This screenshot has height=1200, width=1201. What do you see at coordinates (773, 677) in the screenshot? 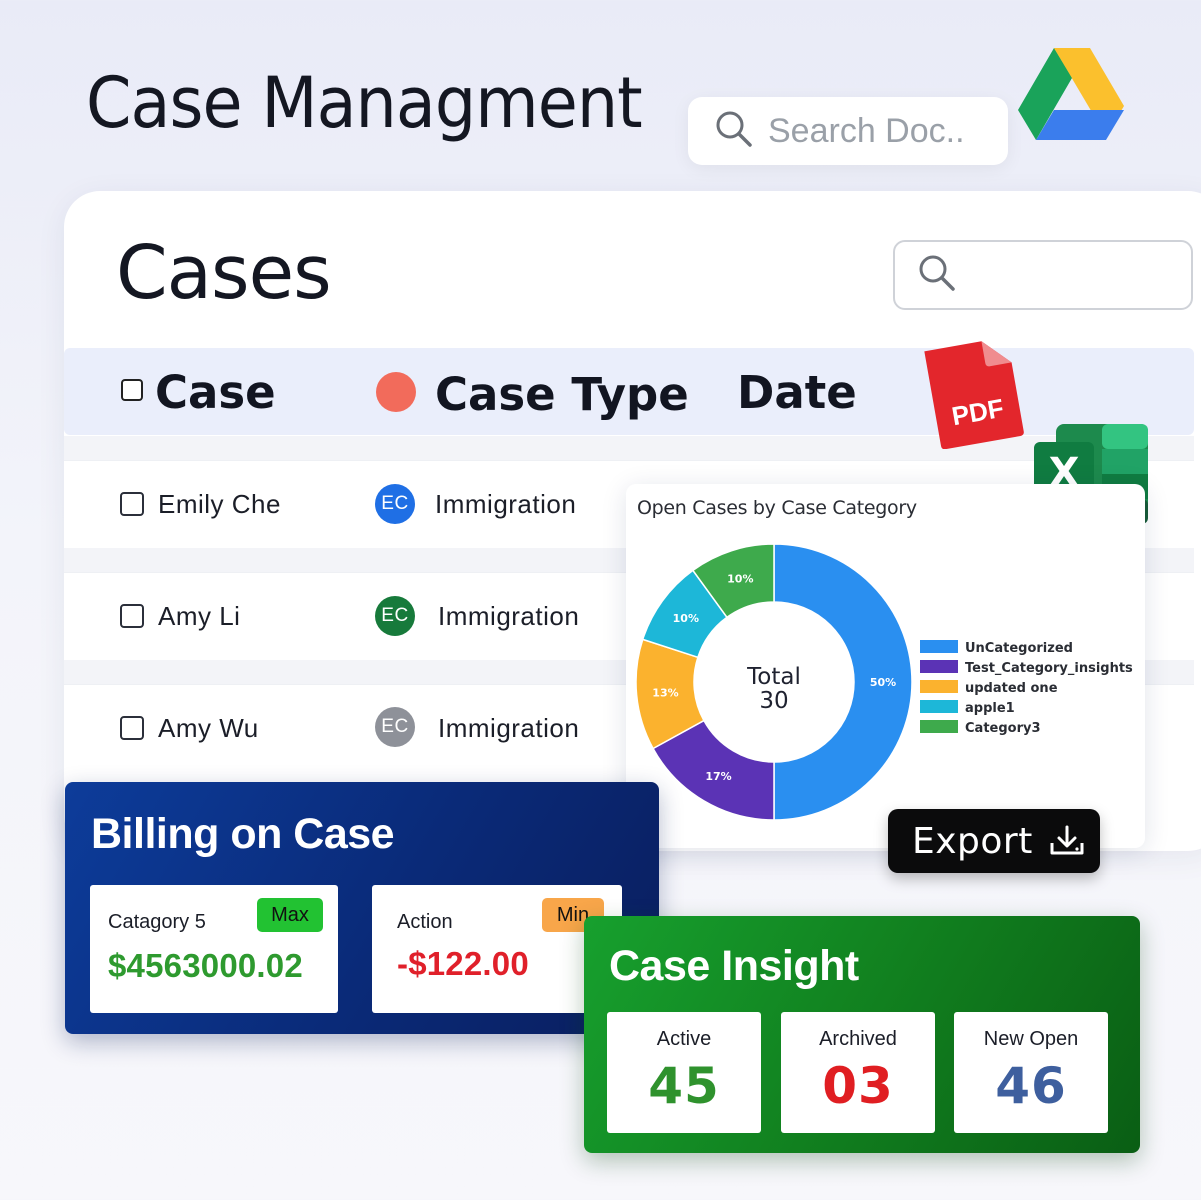
I see `chart-center-label: Total` at bounding box center [773, 677].